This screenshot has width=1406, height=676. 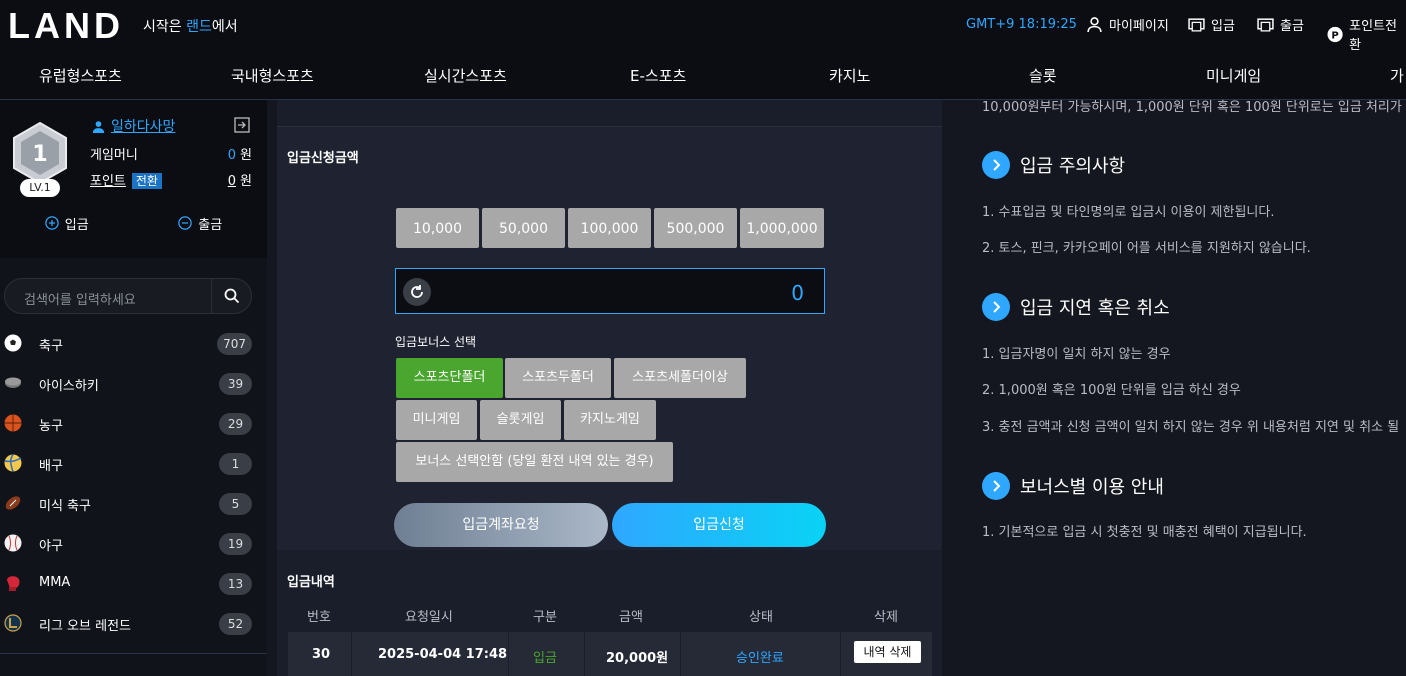 I want to click on sport-item-mma: MMA 13, so click(x=133, y=584).